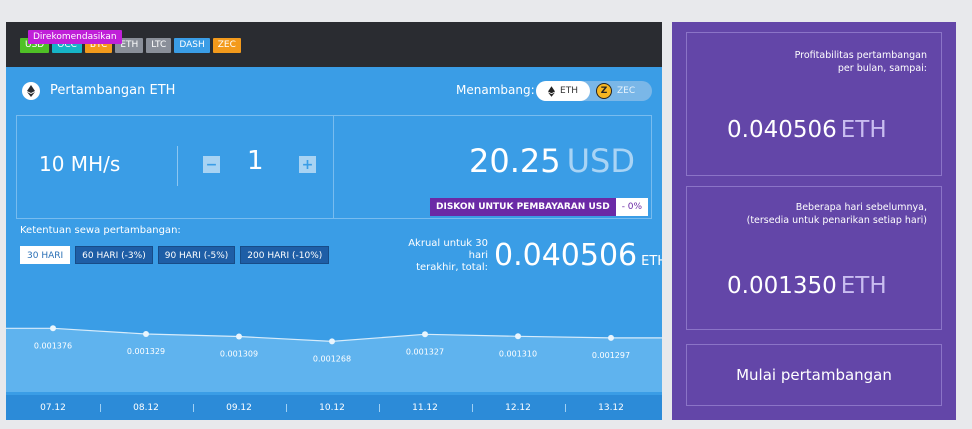 The image size is (972, 429). I want to click on rental-term-button: 200 HARI (-10%), so click(285, 255).